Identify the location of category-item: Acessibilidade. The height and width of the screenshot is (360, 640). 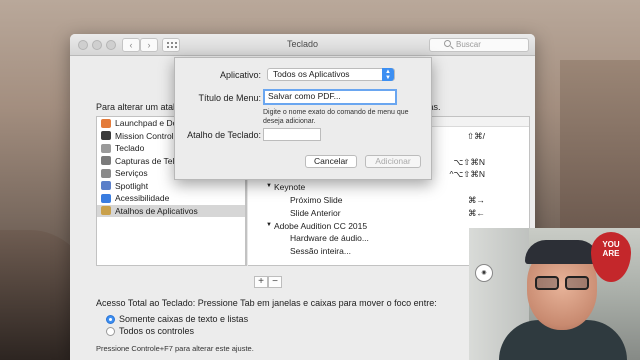
(171, 198).